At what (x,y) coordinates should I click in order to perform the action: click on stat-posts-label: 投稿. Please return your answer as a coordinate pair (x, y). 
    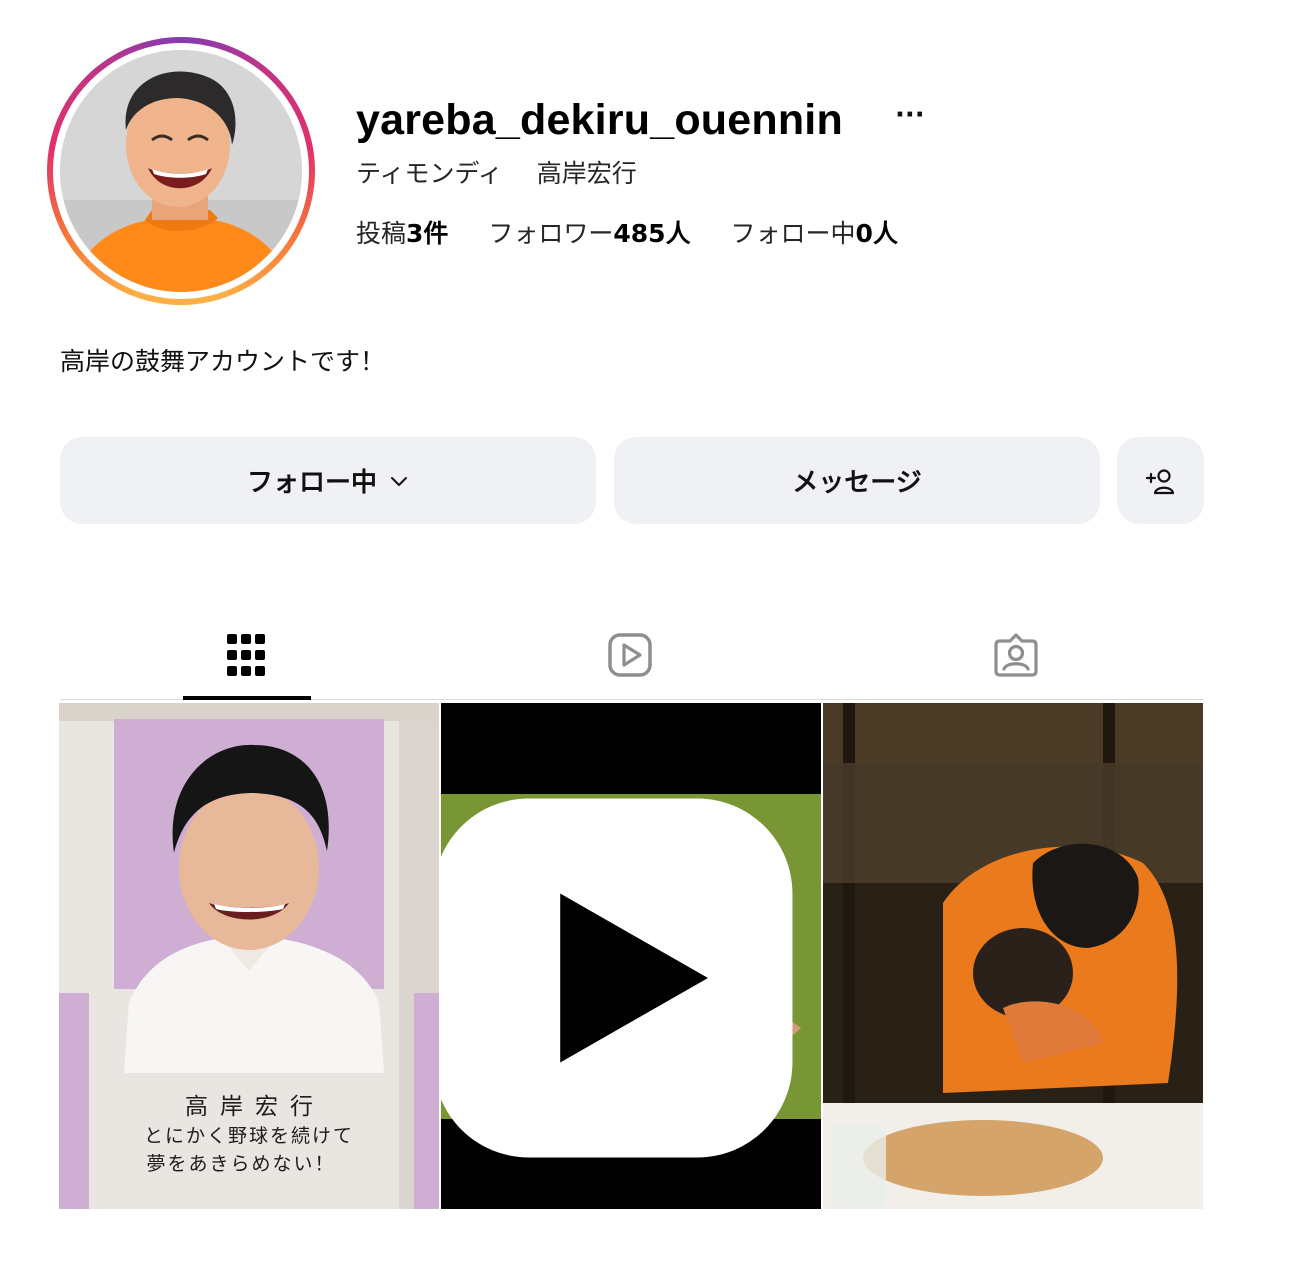
    Looking at the image, I should click on (381, 233).